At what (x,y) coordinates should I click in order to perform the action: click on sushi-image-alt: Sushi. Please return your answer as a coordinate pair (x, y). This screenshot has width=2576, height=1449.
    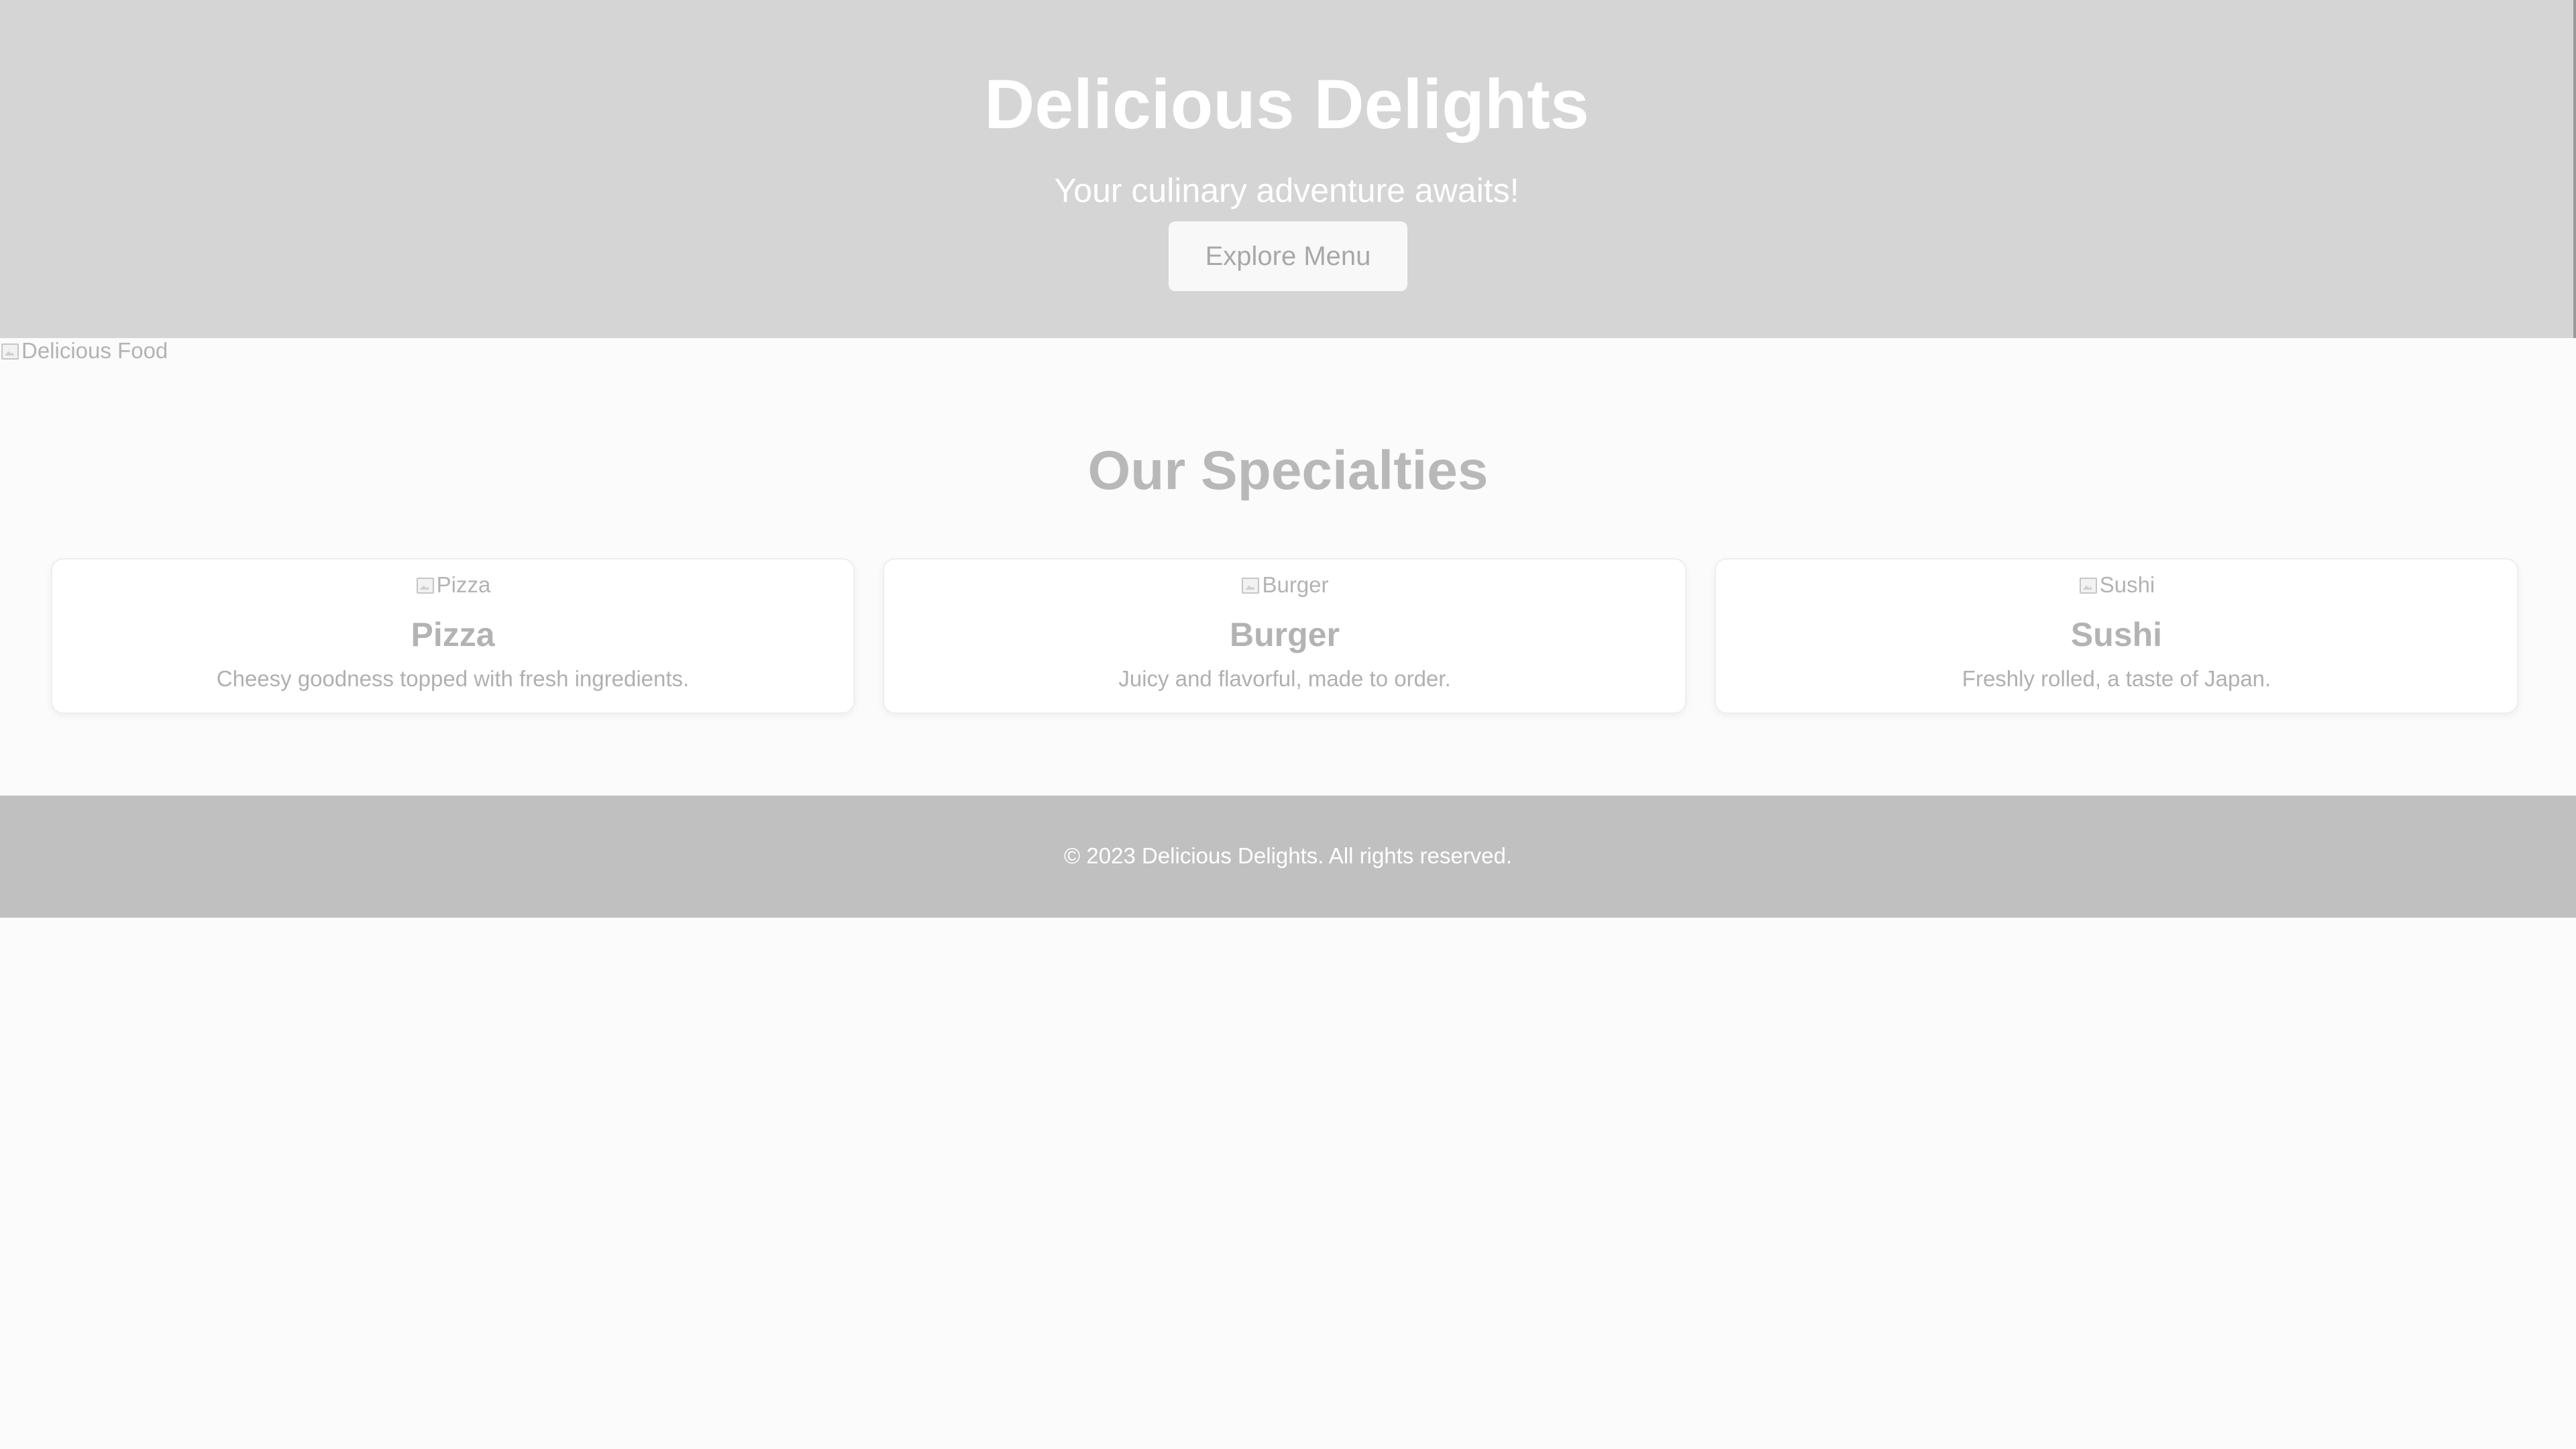
    Looking at the image, I should click on (2127, 584).